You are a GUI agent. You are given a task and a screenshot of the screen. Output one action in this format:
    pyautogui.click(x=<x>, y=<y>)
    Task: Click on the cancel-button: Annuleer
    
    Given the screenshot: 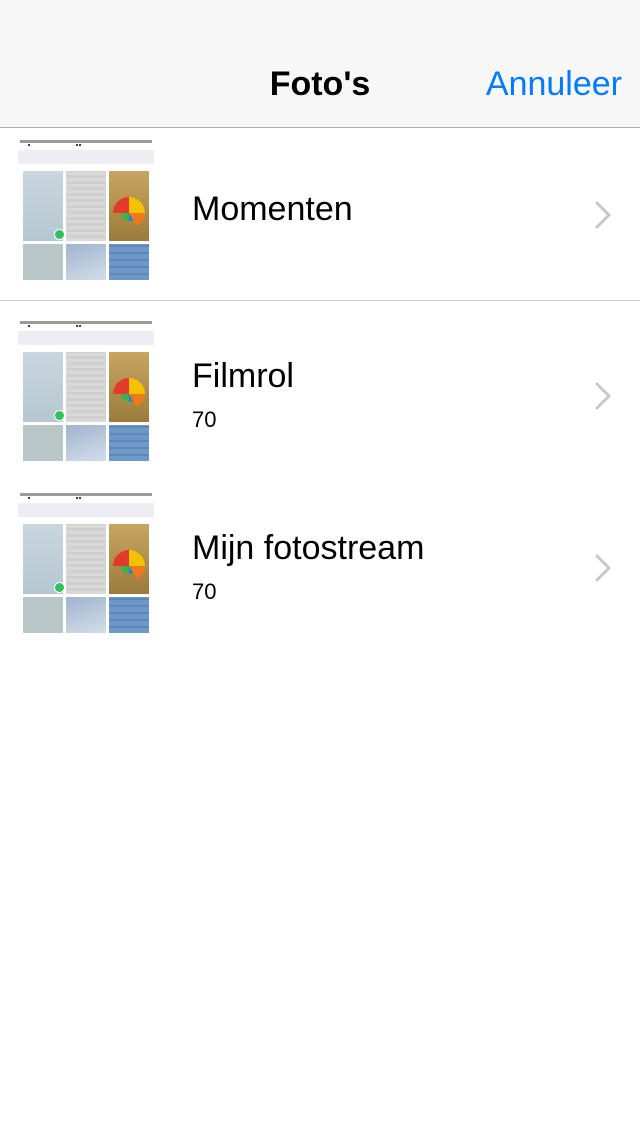 What is the action you would take?
    pyautogui.click(x=554, y=84)
    